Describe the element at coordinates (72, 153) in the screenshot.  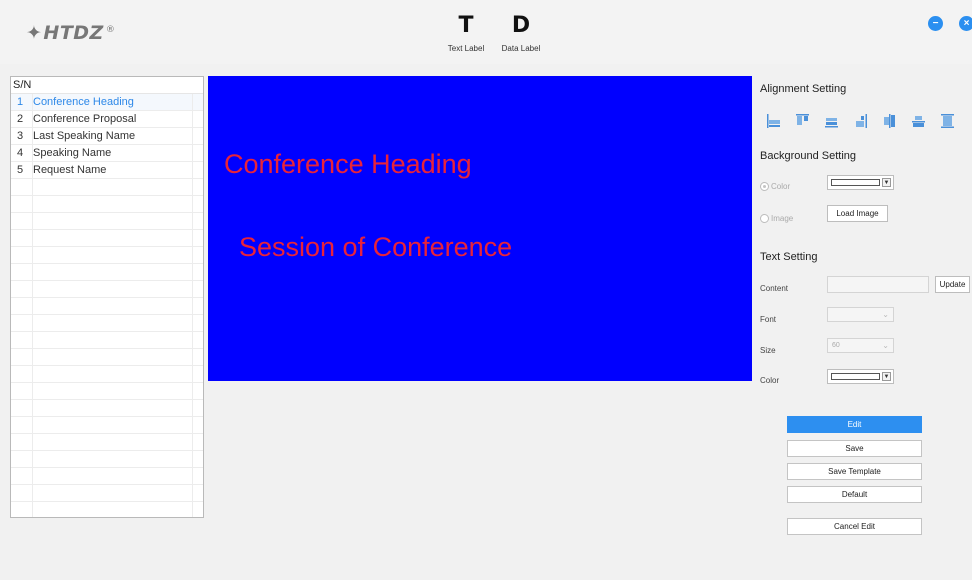
I see `list-item-label: Speaking Name` at that location.